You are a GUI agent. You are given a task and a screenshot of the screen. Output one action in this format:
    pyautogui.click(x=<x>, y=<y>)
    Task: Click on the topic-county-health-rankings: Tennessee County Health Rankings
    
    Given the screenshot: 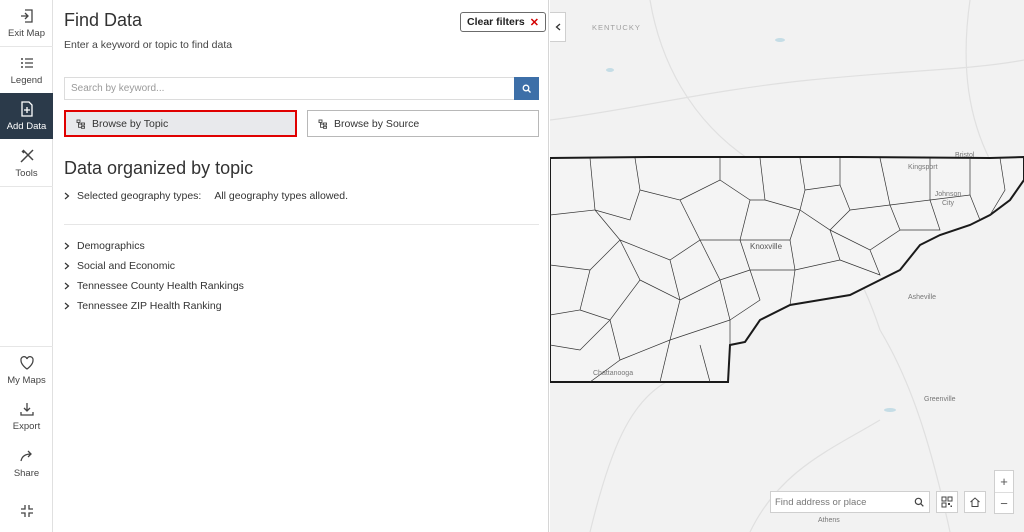 What is the action you would take?
    pyautogui.click(x=154, y=286)
    